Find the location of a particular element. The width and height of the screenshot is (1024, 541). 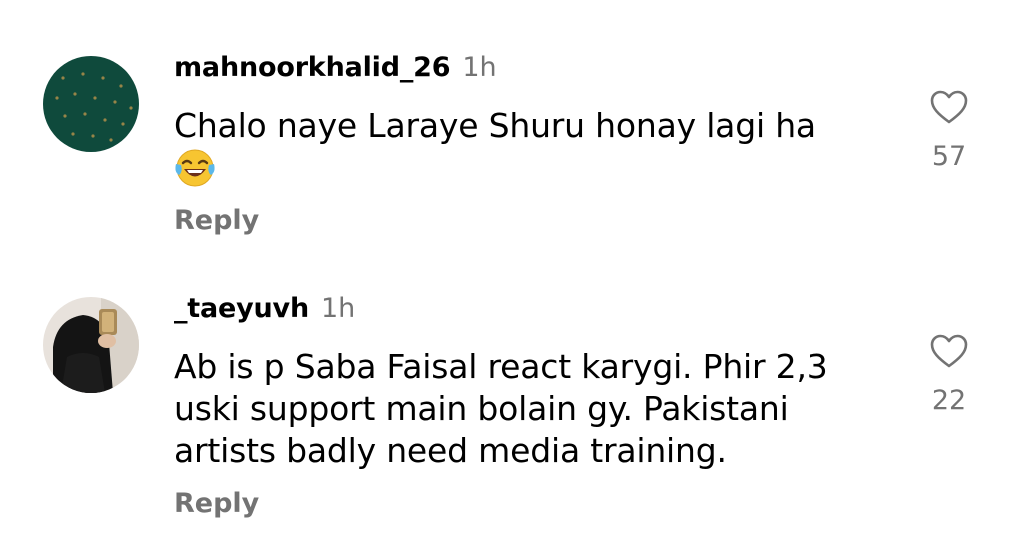

username: mahnoorkhalid_26 is located at coordinates (312, 67).